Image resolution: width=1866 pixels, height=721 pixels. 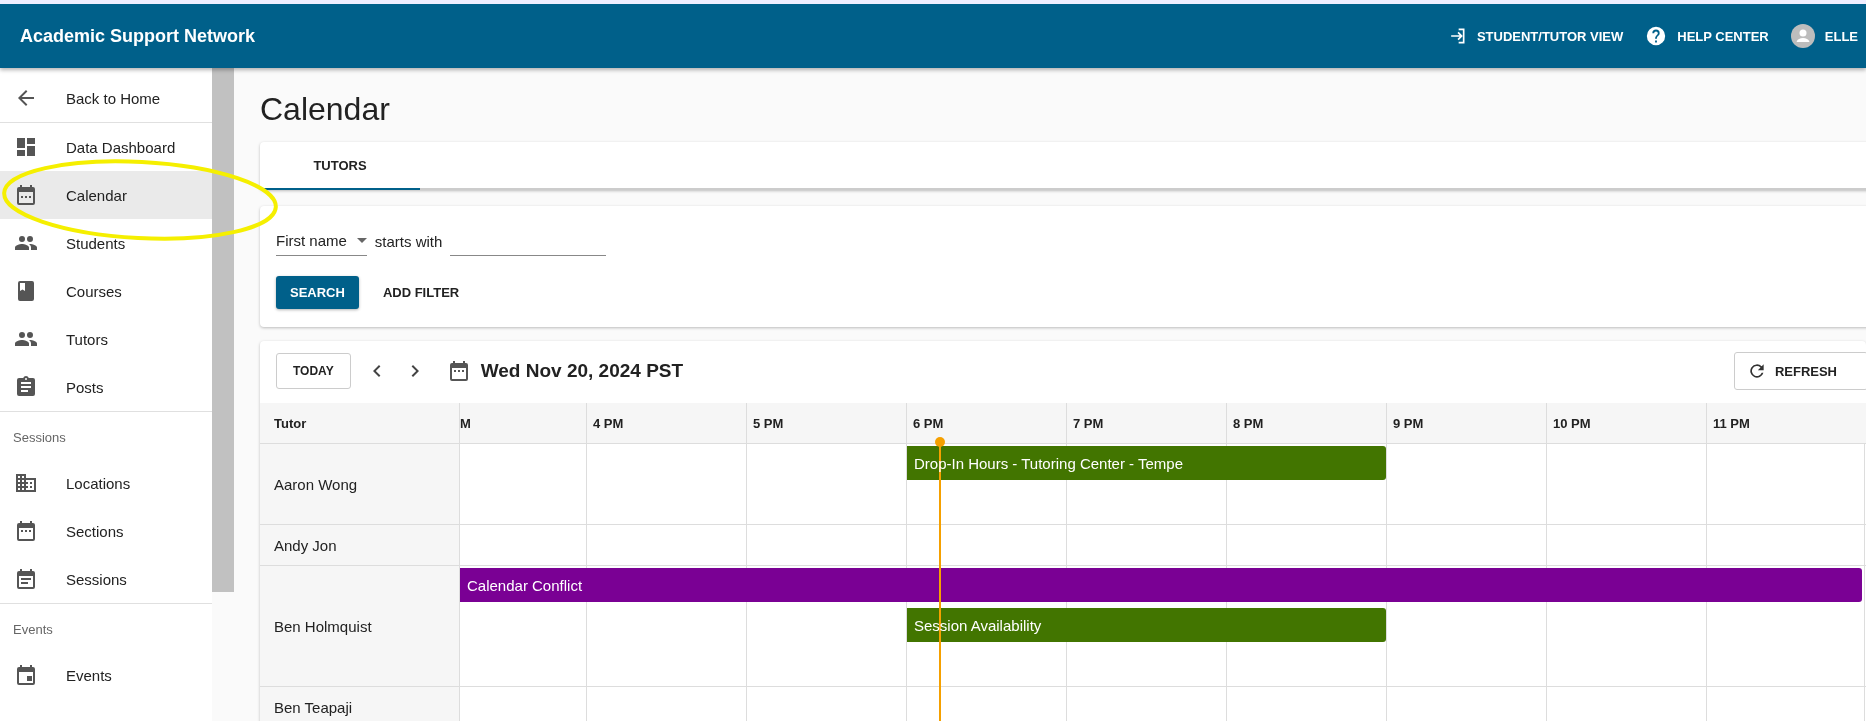 What do you see at coordinates (1802, 36) in the screenshot?
I see `avatar-icon` at bounding box center [1802, 36].